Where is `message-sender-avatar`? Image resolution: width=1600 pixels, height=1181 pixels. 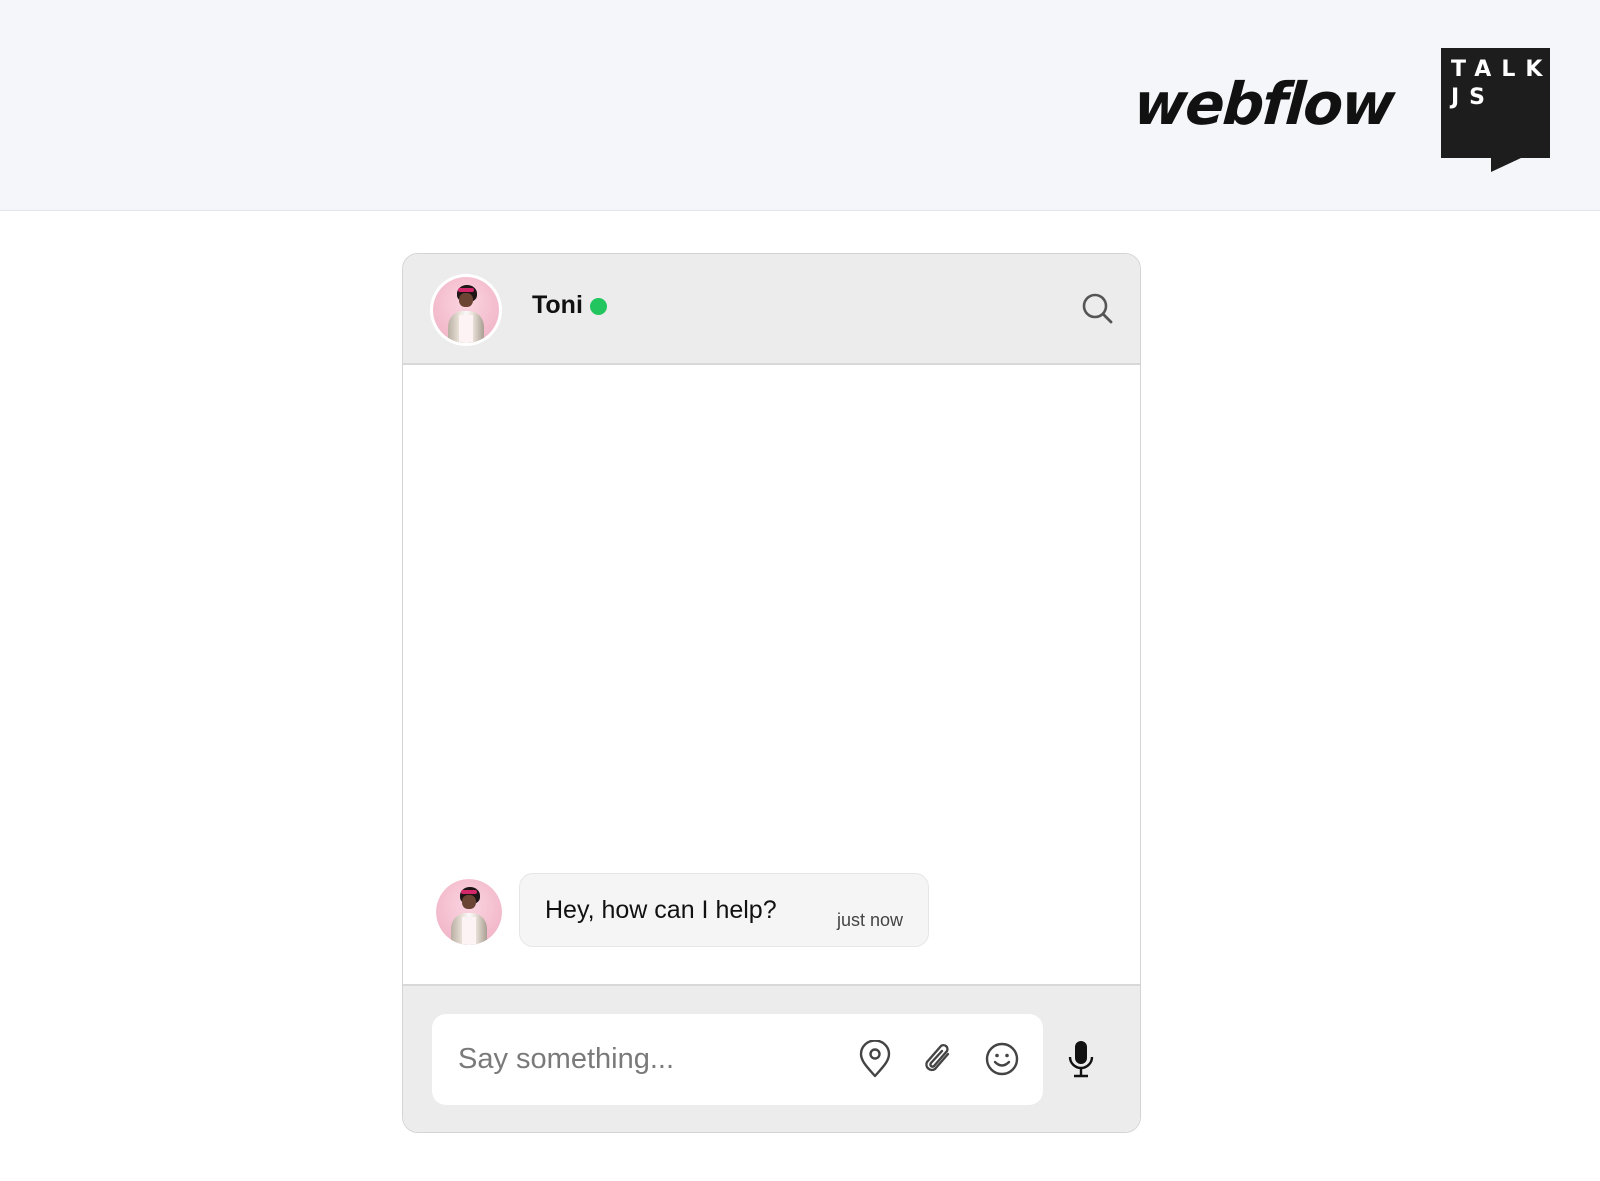 message-sender-avatar is located at coordinates (469, 912).